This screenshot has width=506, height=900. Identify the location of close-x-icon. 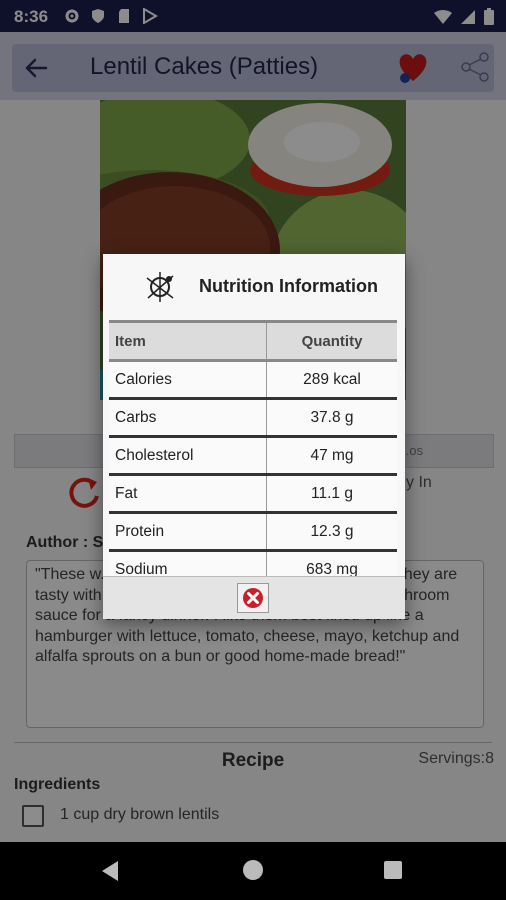
(253, 598).